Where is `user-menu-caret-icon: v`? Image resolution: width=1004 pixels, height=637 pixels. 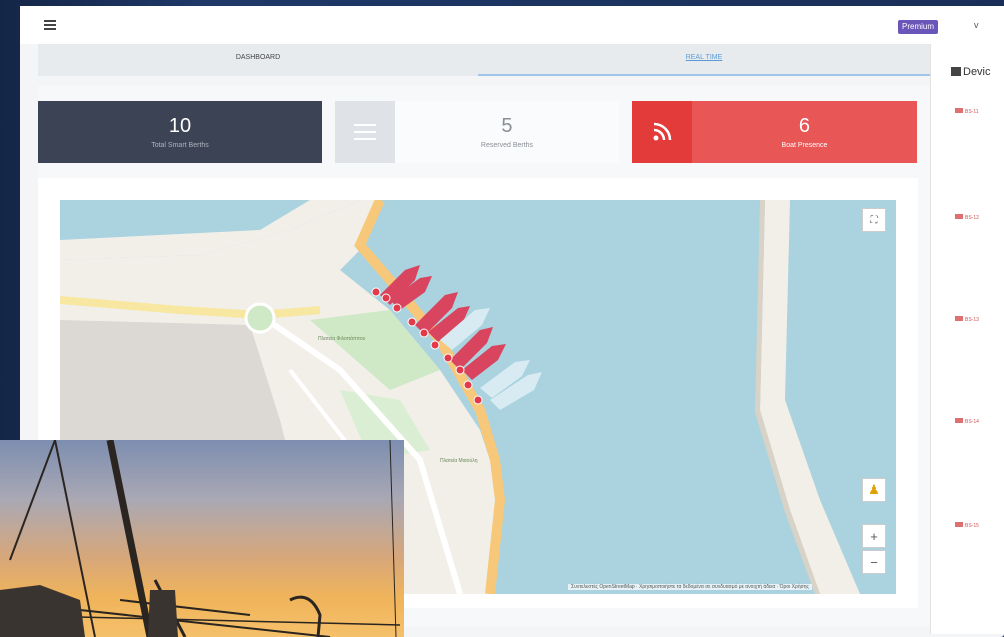 user-menu-caret-icon: v is located at coordinates (976, 25).